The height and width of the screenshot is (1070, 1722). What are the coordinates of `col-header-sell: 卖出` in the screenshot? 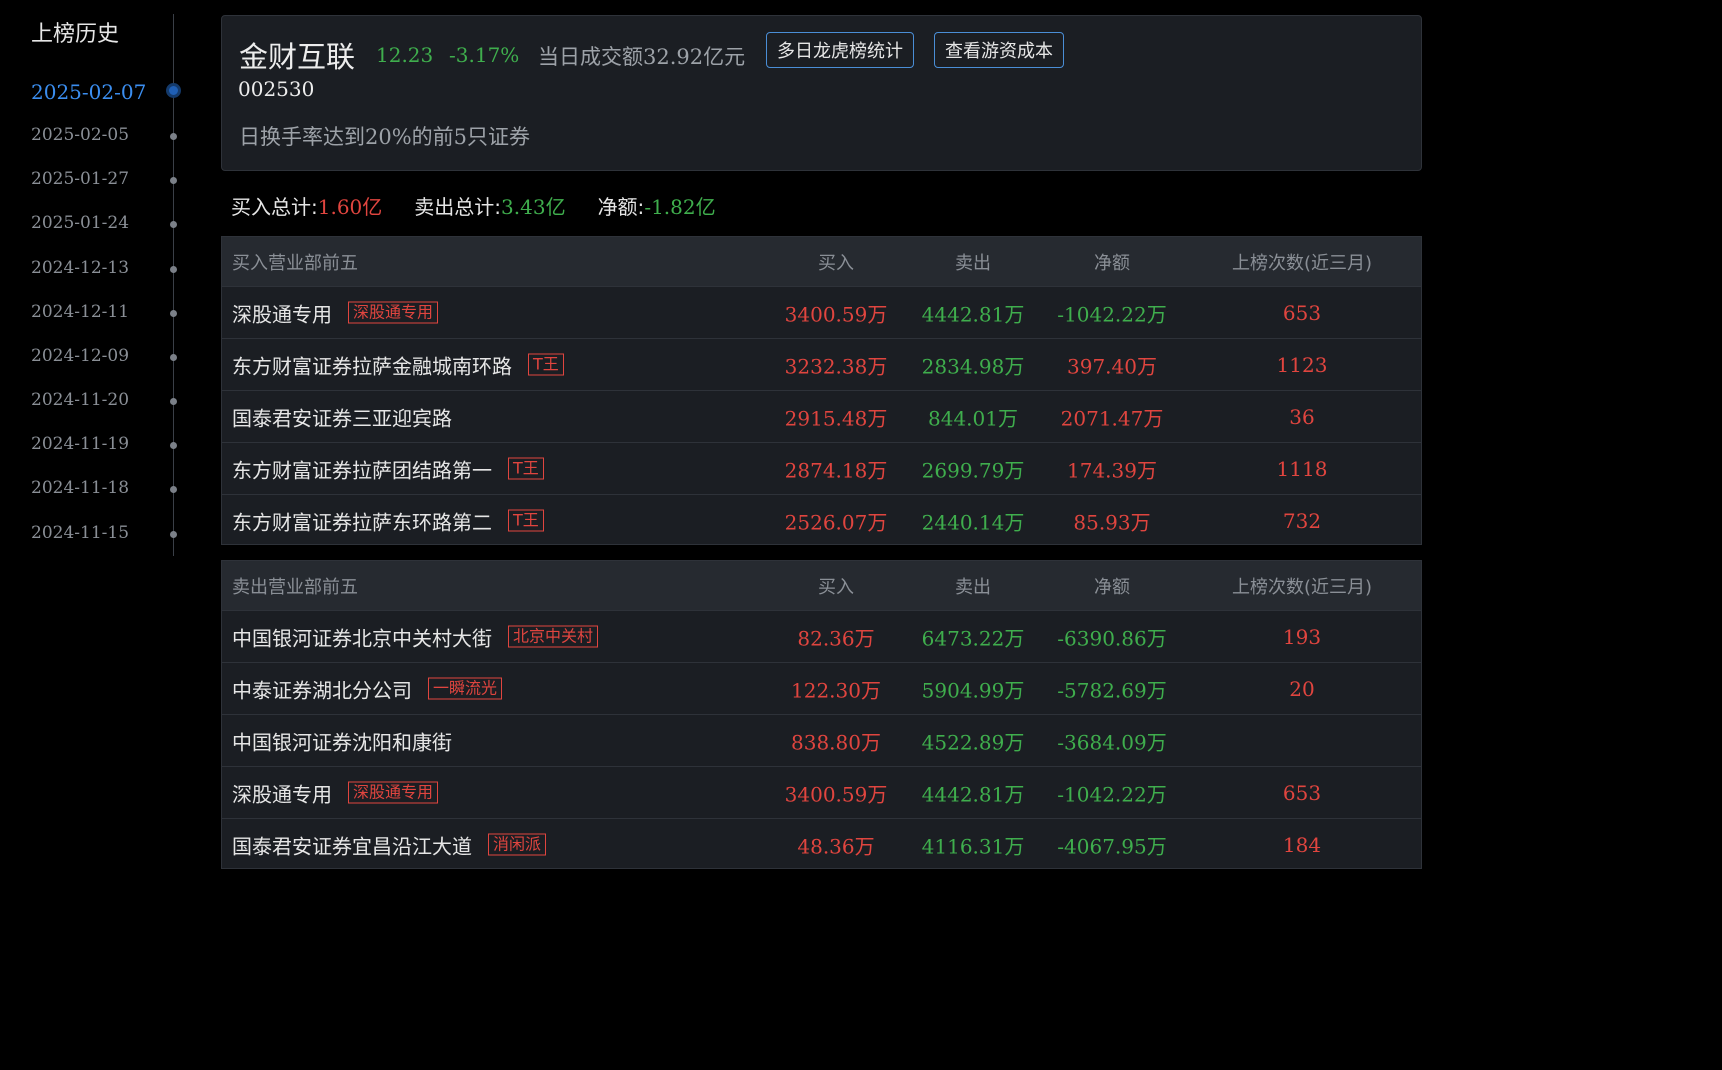 It's located at (973, 263).